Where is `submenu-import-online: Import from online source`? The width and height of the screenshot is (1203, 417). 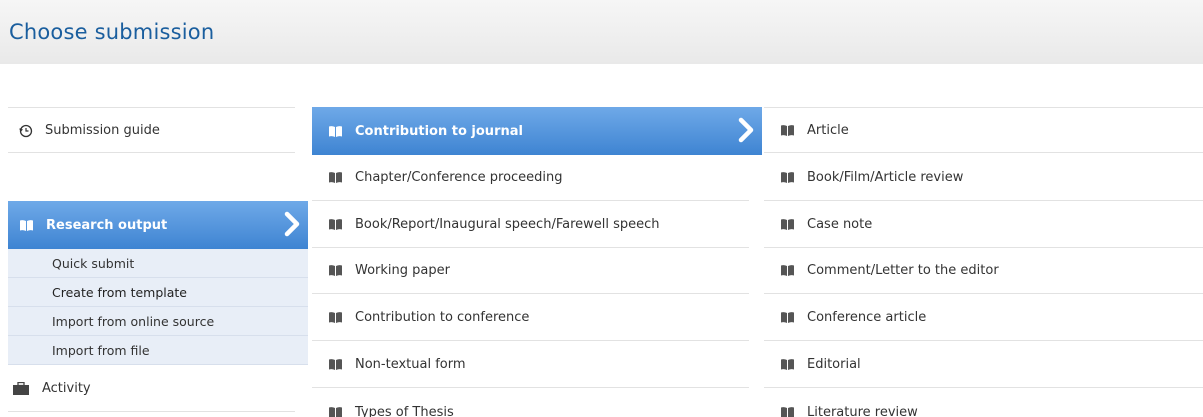 submenu-import-online: Import from online source is located at coordinates (158, 321).